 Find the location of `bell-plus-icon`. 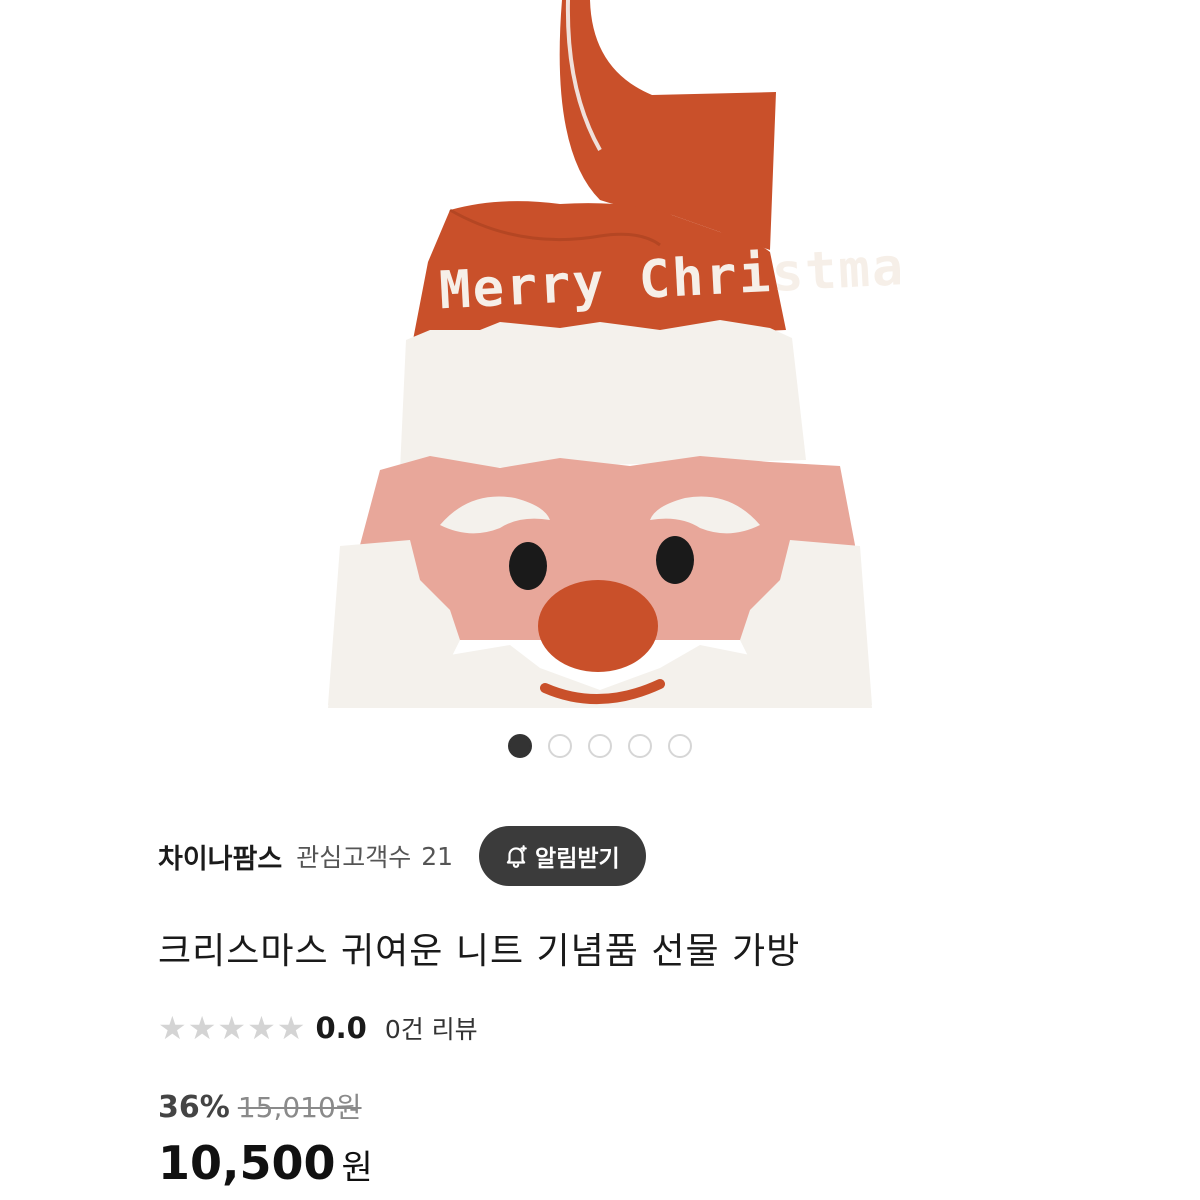

bell-plus-icon is located at coordinates (516, 856).